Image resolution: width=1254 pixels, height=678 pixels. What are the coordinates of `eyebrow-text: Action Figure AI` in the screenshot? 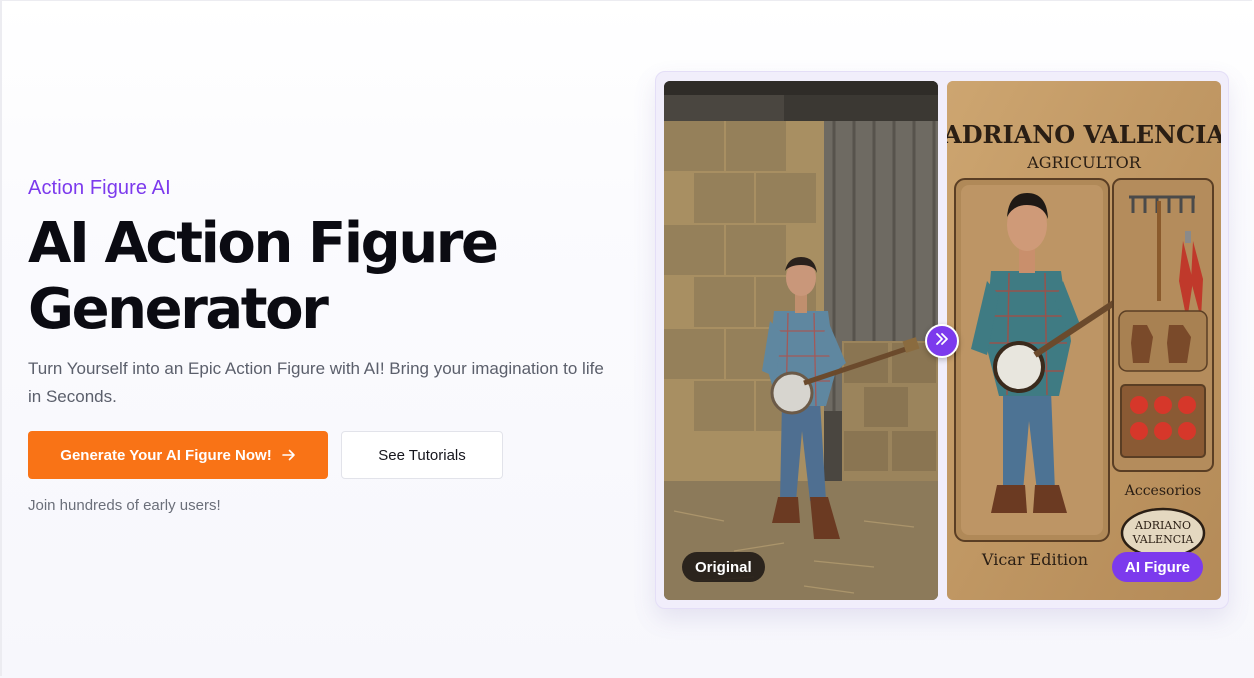 It's located at (99, 188).